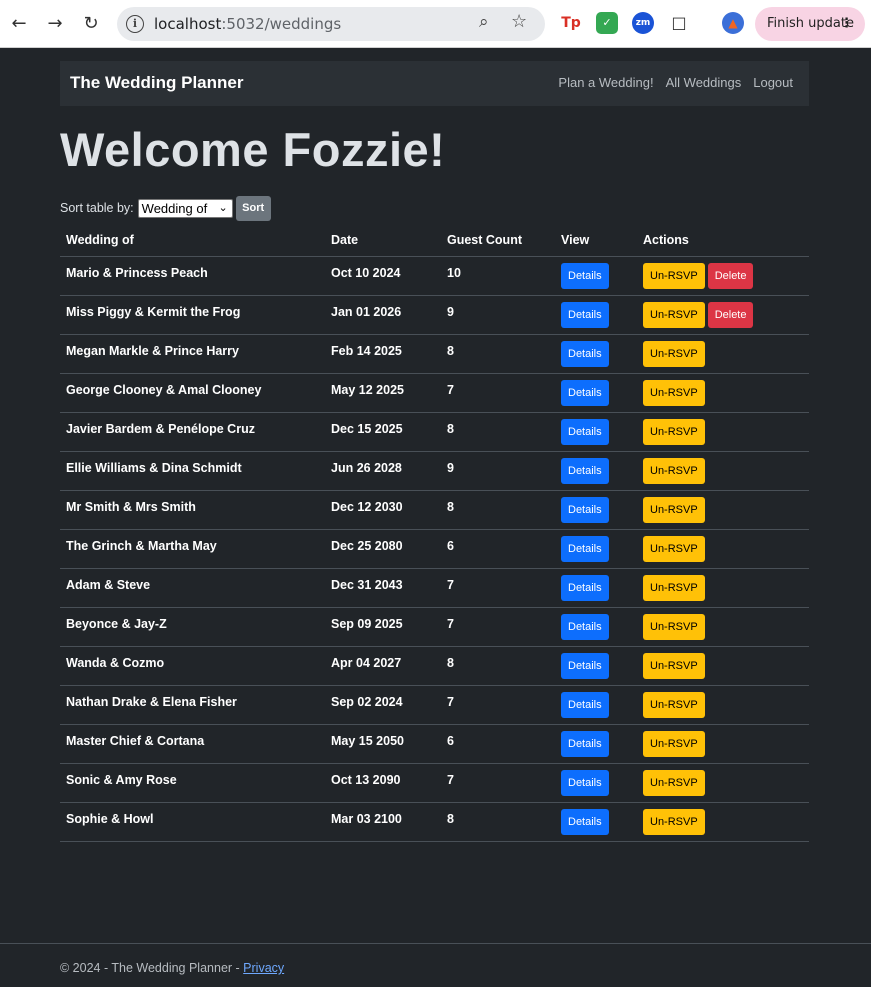 This screenshot has width=871, height=987. I want to click on cell-date: Dec 25 2080, so click(383, 549).